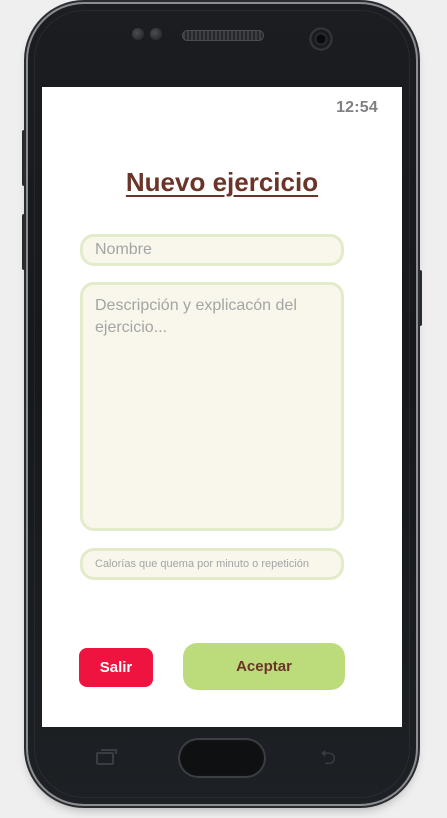 The image size is (447, 818). What do you see at coordinates (223, 35) in the screenshot?
I see `earpiece-speaker-icon` at bounding box center [223, 35].